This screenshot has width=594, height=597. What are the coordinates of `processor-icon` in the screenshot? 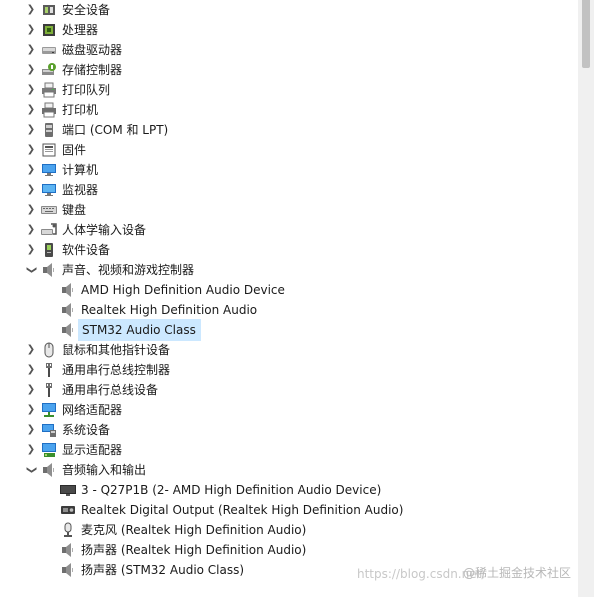 It's located at (49, 30).